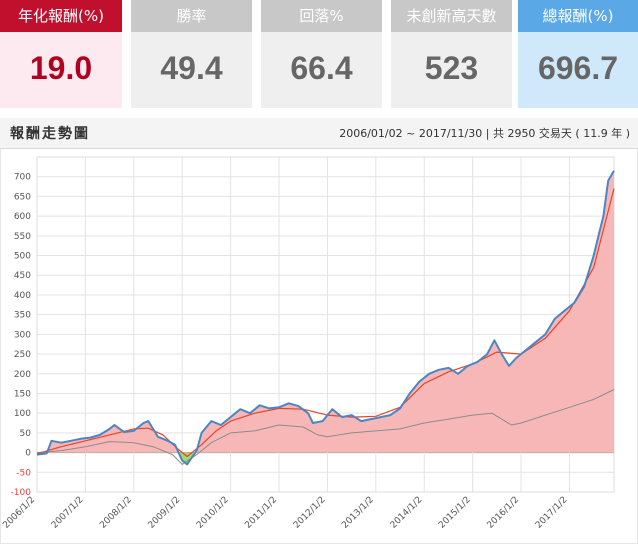 The image size is (638, 545). I want to click on y-tick-label: 350, so click(22, 316).